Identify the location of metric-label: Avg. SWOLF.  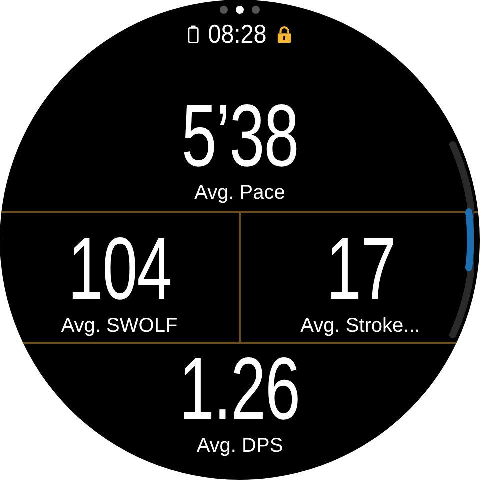
(119, 326).